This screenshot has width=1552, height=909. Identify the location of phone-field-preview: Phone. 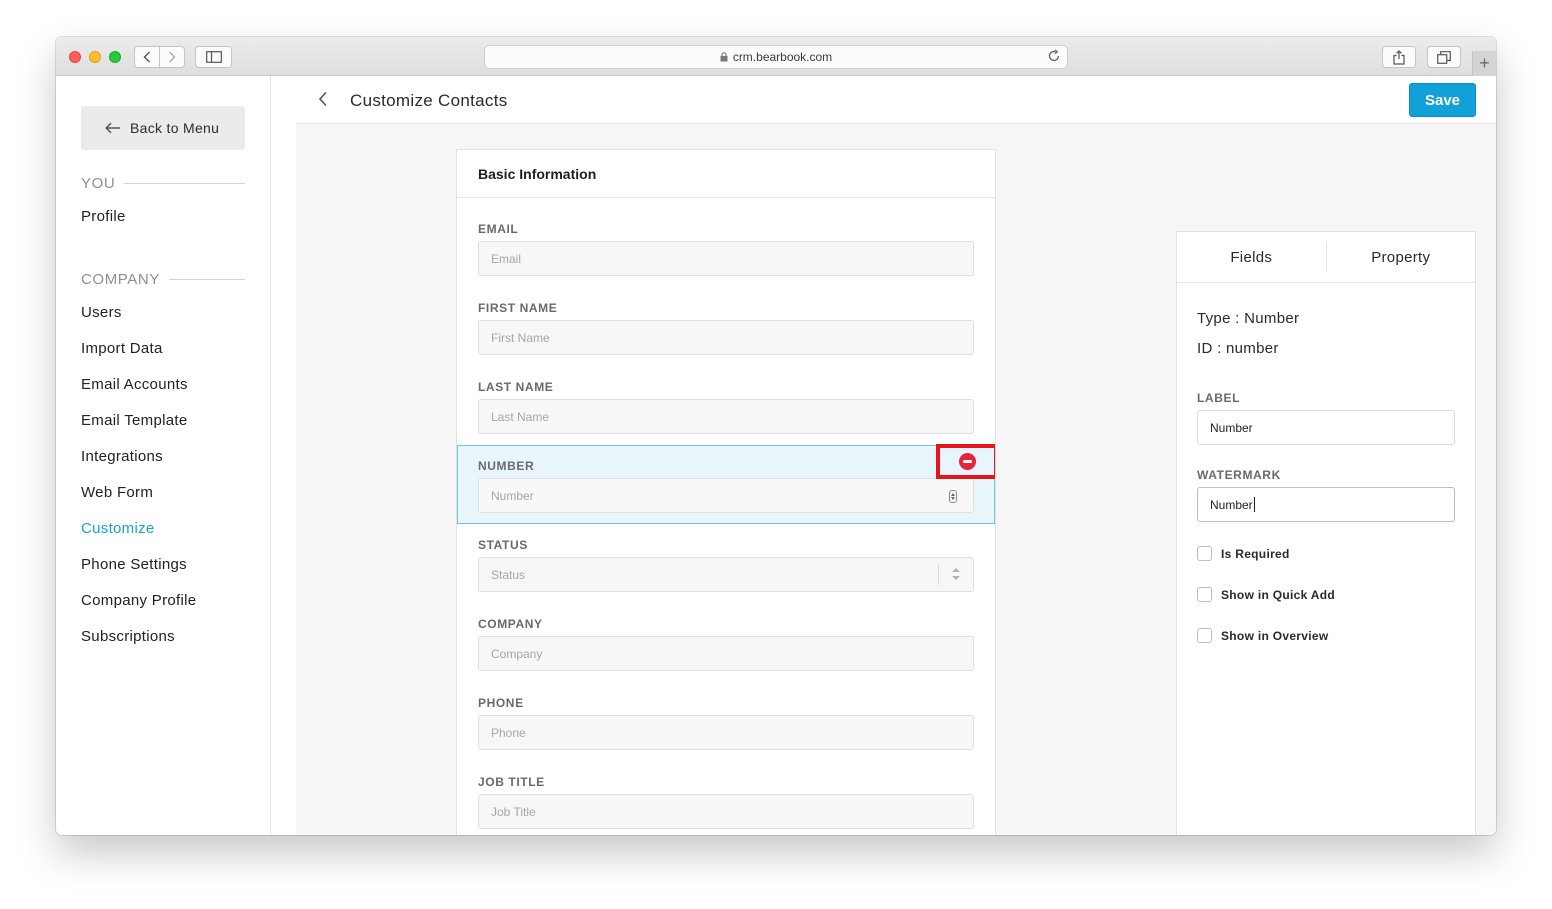
(726, 732).